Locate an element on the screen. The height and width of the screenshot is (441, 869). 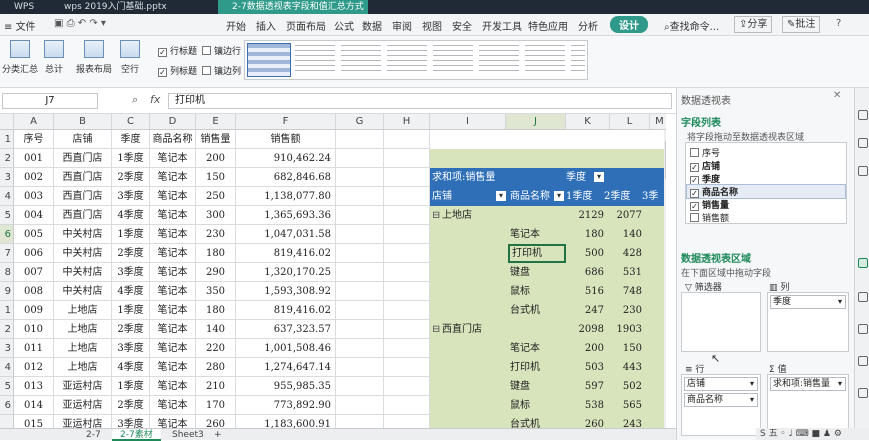
pivot-item-filter-icon: ▾ is located at coordinates (559, 196).